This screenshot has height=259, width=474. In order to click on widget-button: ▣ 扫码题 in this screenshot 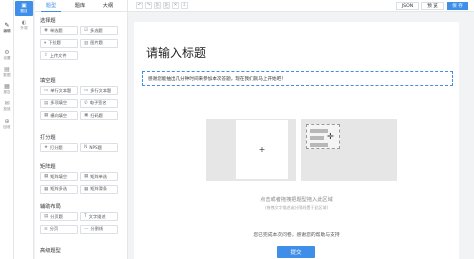, I will do `click(99, 115)`.